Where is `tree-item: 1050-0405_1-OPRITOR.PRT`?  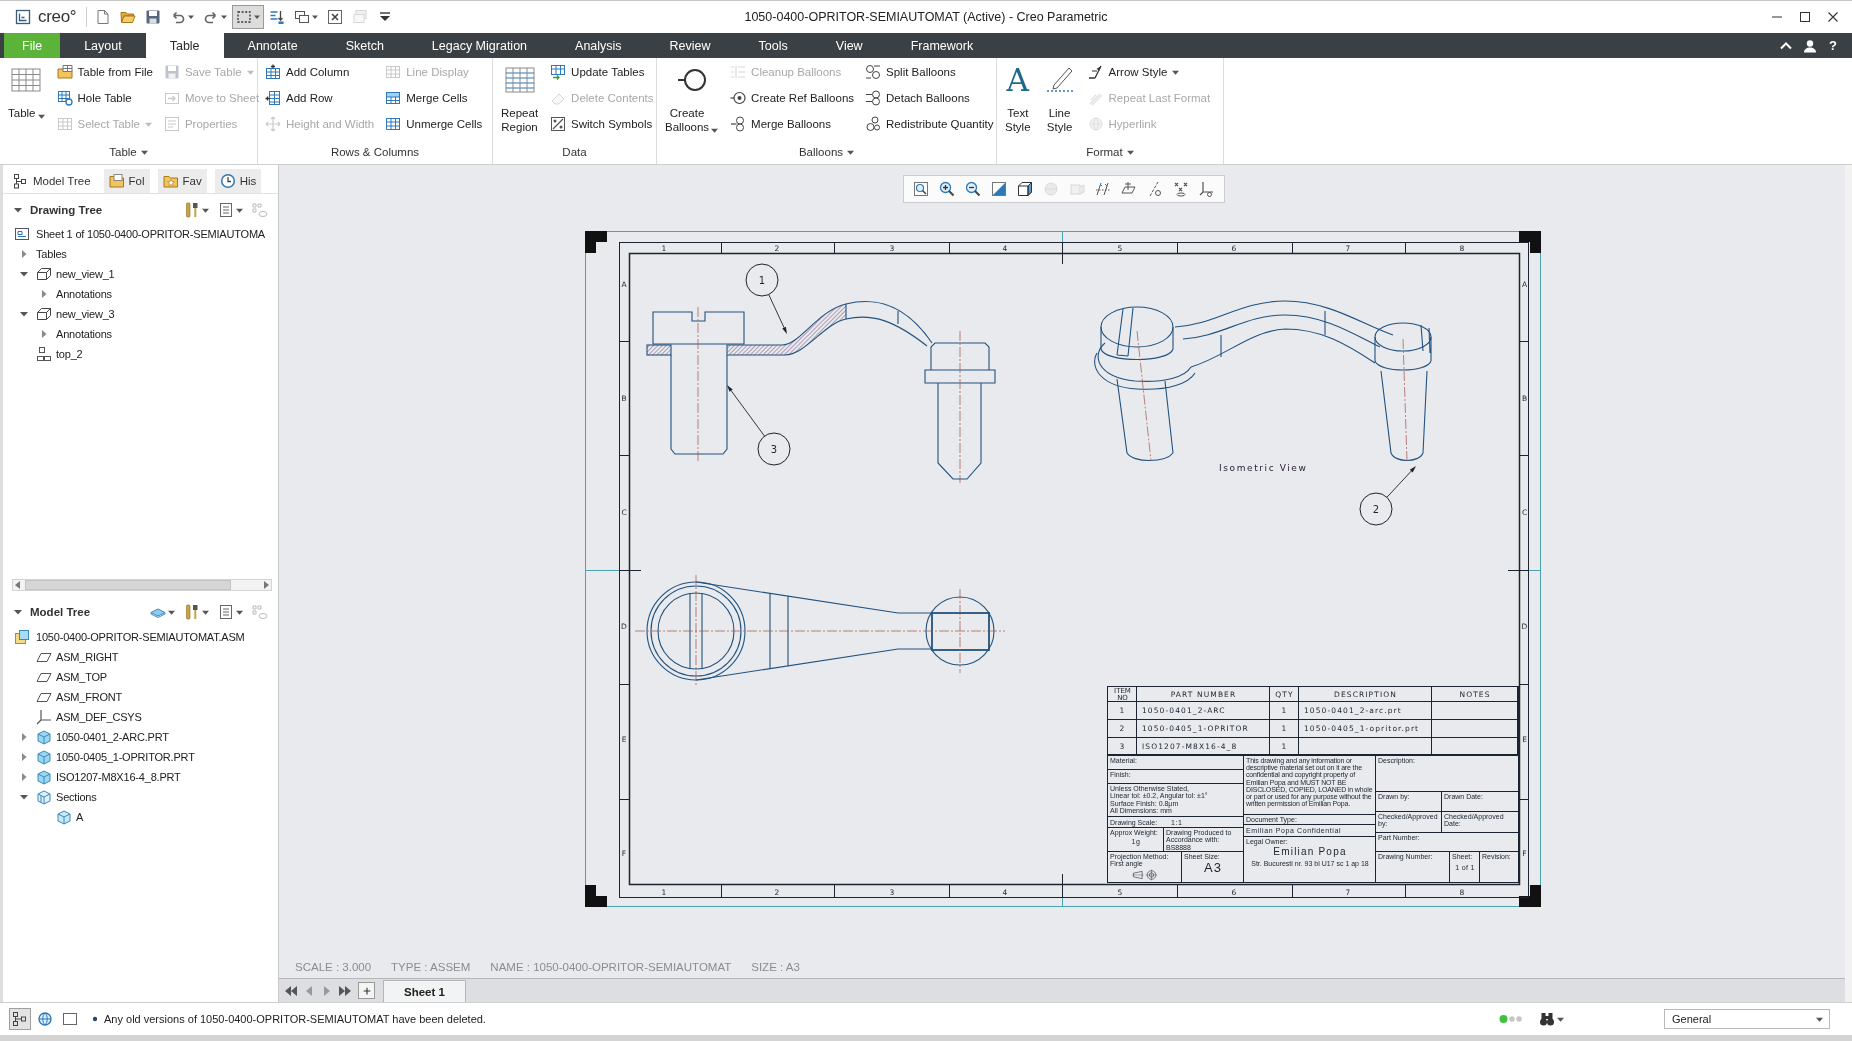 tree-item: 1050-0405_1-OPRITOR.PRT is located at coordinates (125, 757).